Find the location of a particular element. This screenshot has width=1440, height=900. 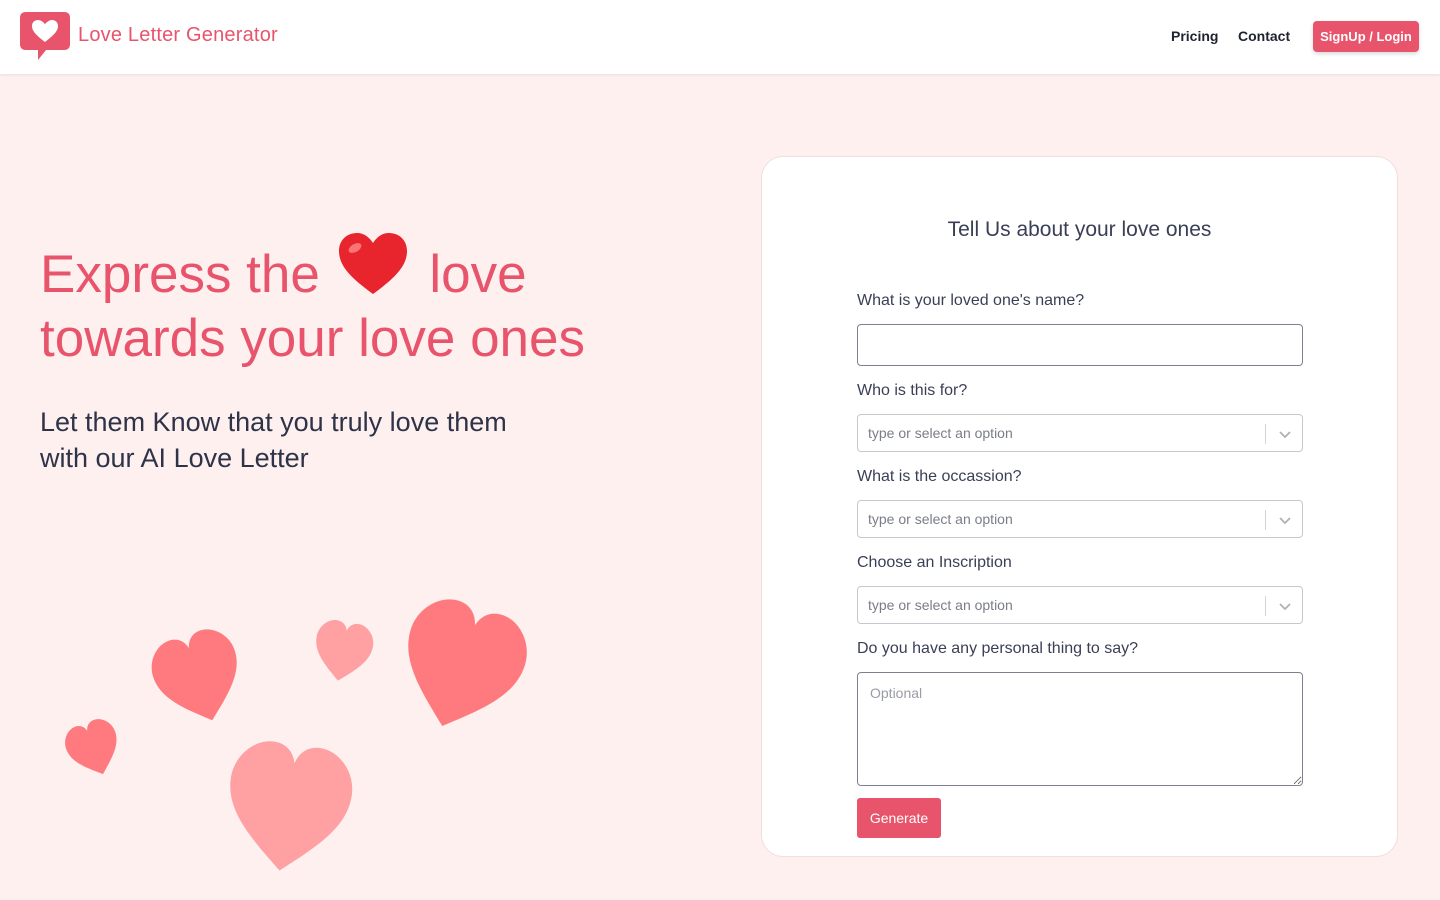

subline-1: Let them Know that you truly love them is located at coordinates (273, 422).